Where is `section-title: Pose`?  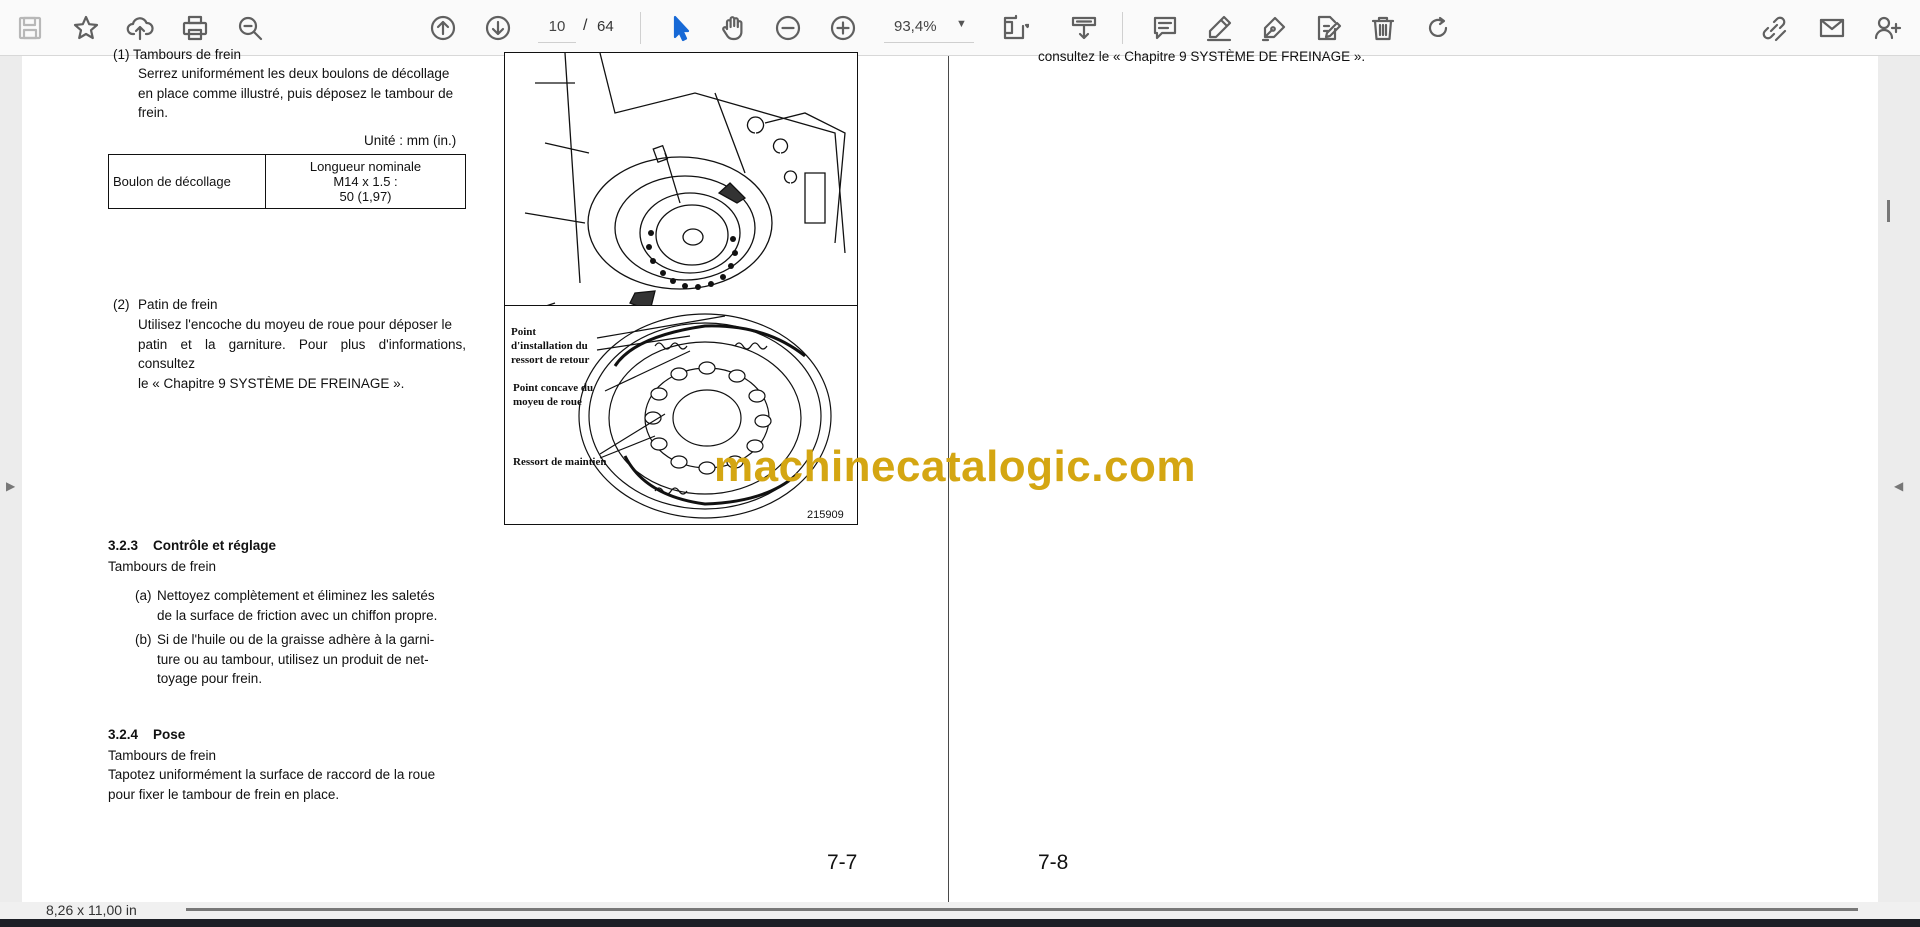
section-title: Pose is located at coordinates (169, 734).